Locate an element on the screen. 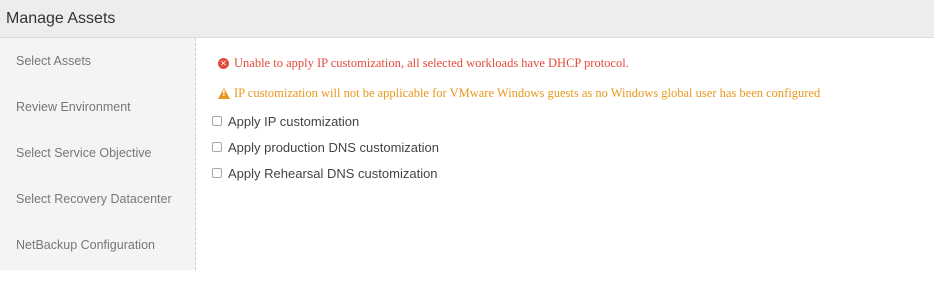 The height and width of the screenshot is (284, 934). sidebar-item-review-environment: Review Environment is located at coordinates (97, 123).